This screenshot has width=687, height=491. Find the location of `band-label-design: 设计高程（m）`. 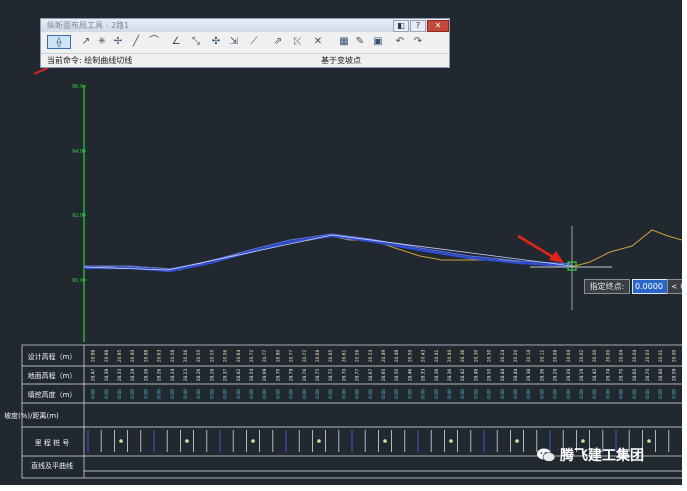

band-label-design: 设计高程（m） is located at coordinates (52, 357).